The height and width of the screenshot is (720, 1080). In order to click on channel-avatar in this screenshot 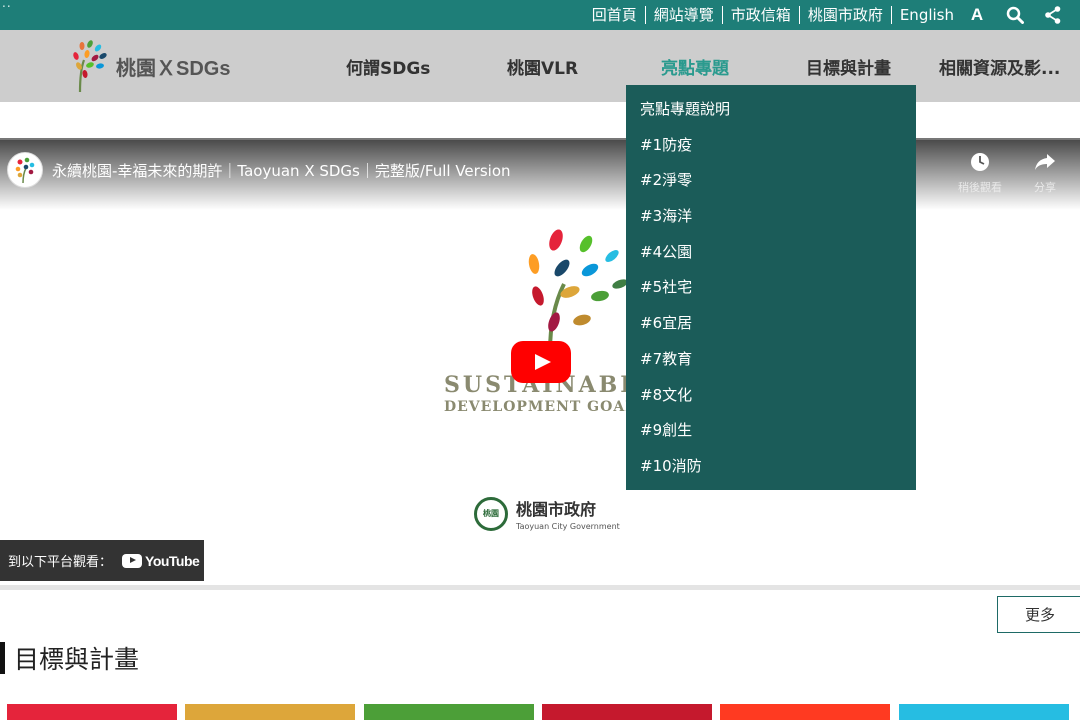, I will do `click(25, 170)`.